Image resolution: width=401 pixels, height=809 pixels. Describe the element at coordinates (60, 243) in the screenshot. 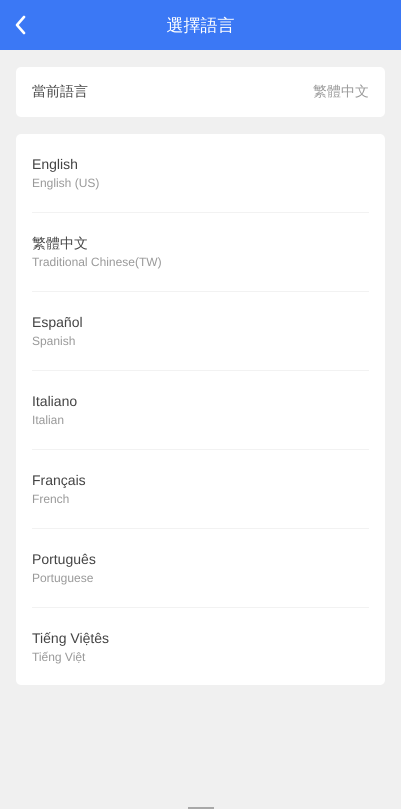

I see `language-name: 繁體中文` at that location.